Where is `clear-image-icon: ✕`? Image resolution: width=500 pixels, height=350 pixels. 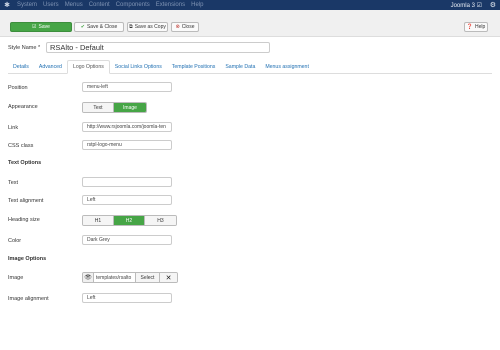 clear-image-icon: ✕ is located at coordinates (168, 277).